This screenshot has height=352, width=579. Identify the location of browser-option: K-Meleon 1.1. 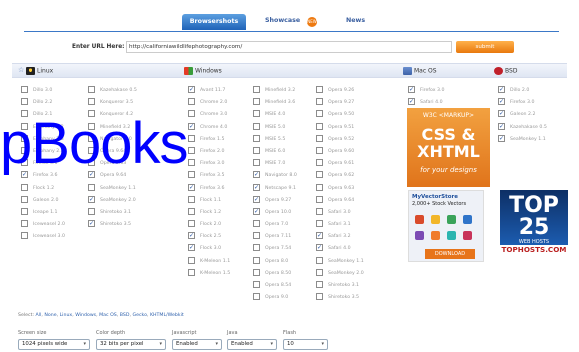
(209, 262).